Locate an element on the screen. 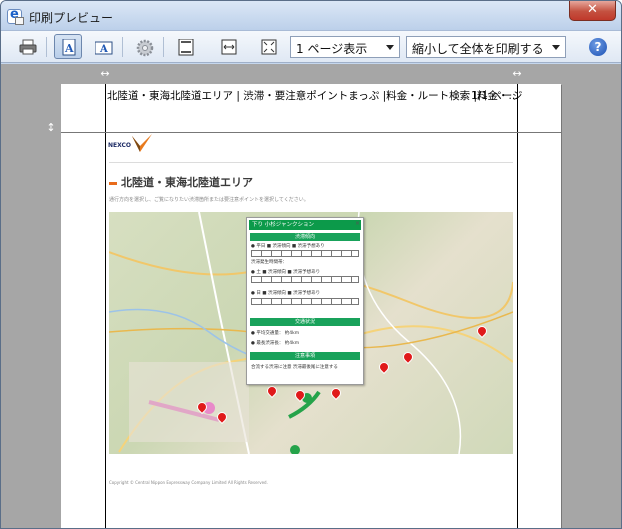 The height and width of the screenshot is (529, 622). page-width-icon is located at coordinates (229, 47).